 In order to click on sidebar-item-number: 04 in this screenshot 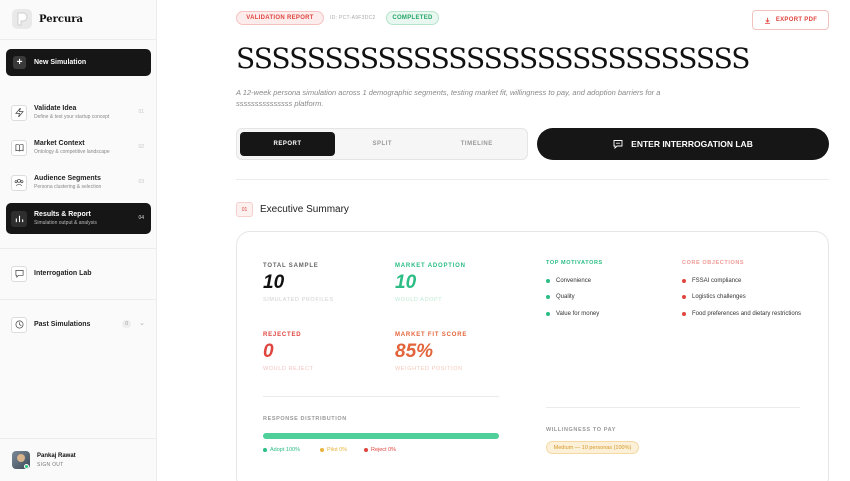, I will do `click(141, 218)`.